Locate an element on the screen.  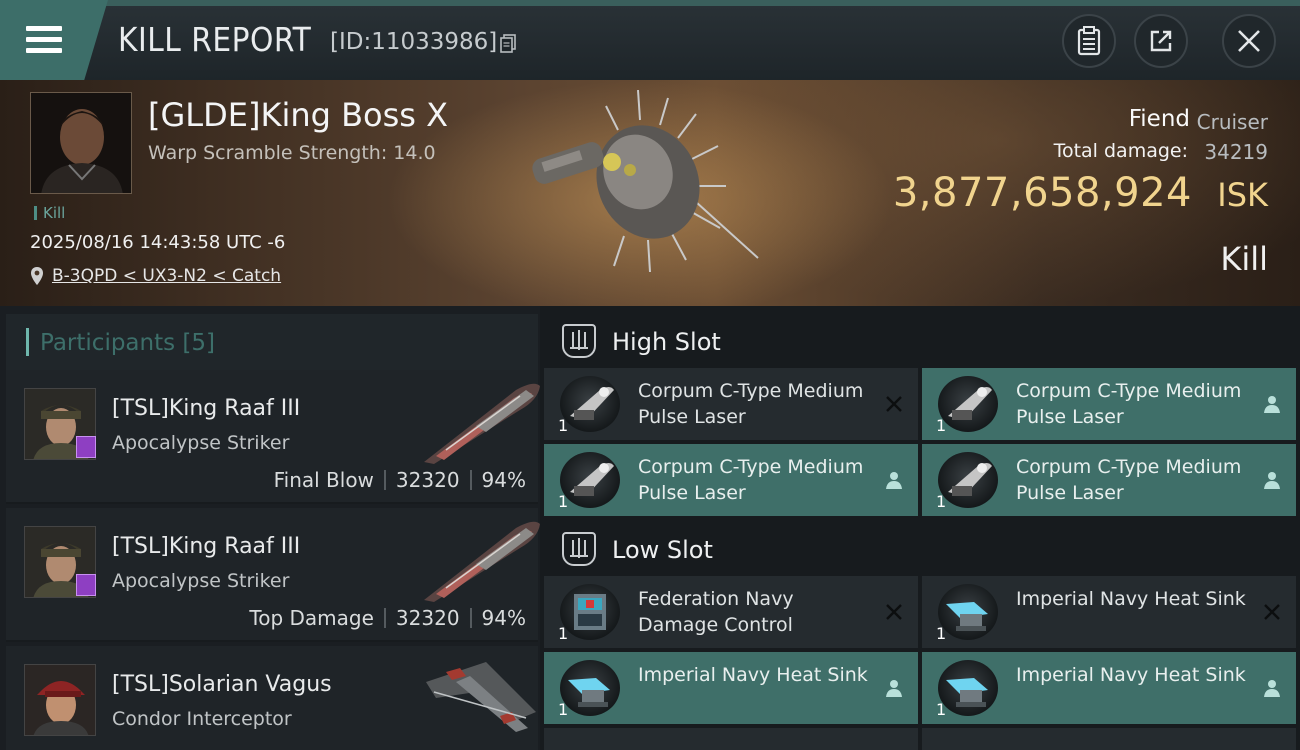
low-slot-title: Low Slot is located at coordinates (662, 550).